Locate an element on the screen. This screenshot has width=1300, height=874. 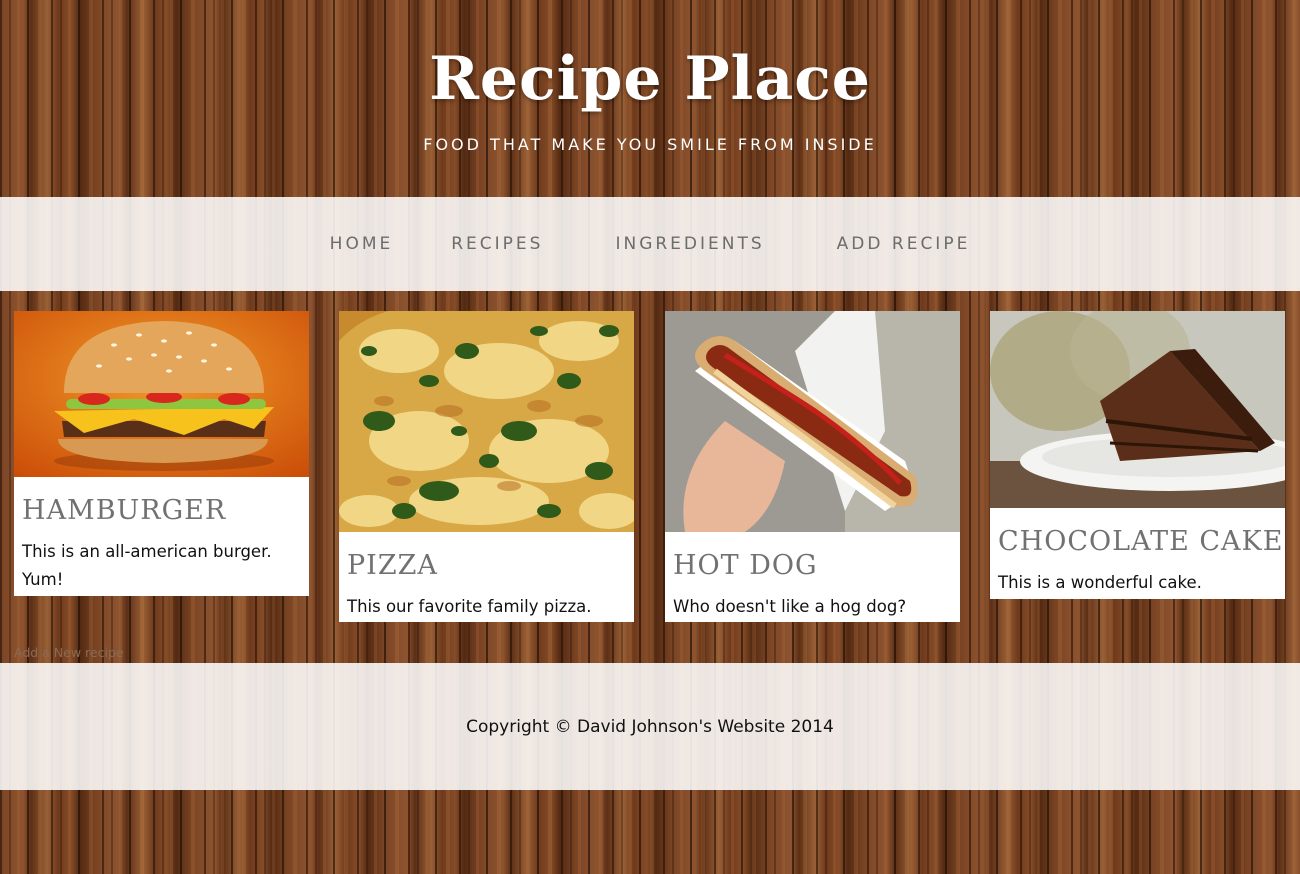
recipe-description: This is a wonderful cake. is located at coordinates (1100, 582).